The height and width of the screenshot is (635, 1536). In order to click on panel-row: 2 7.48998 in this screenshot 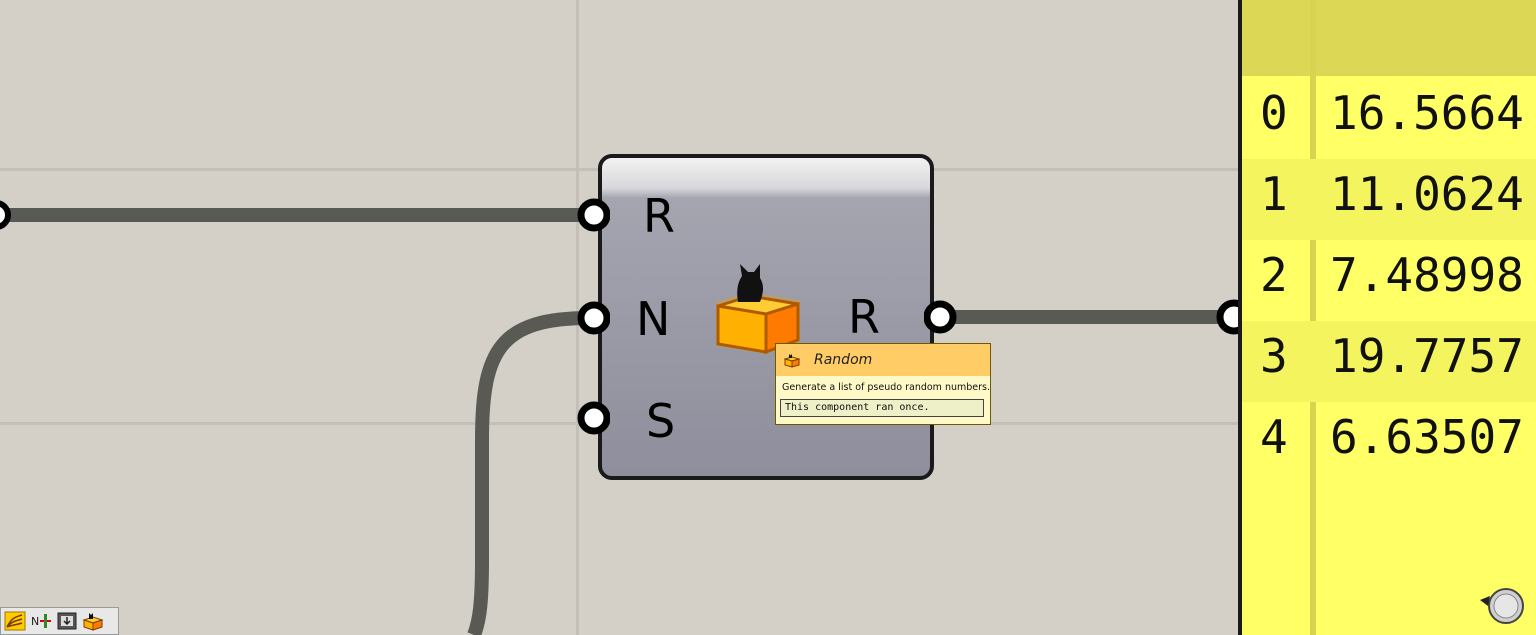, I will do `click(1389, 280)`.